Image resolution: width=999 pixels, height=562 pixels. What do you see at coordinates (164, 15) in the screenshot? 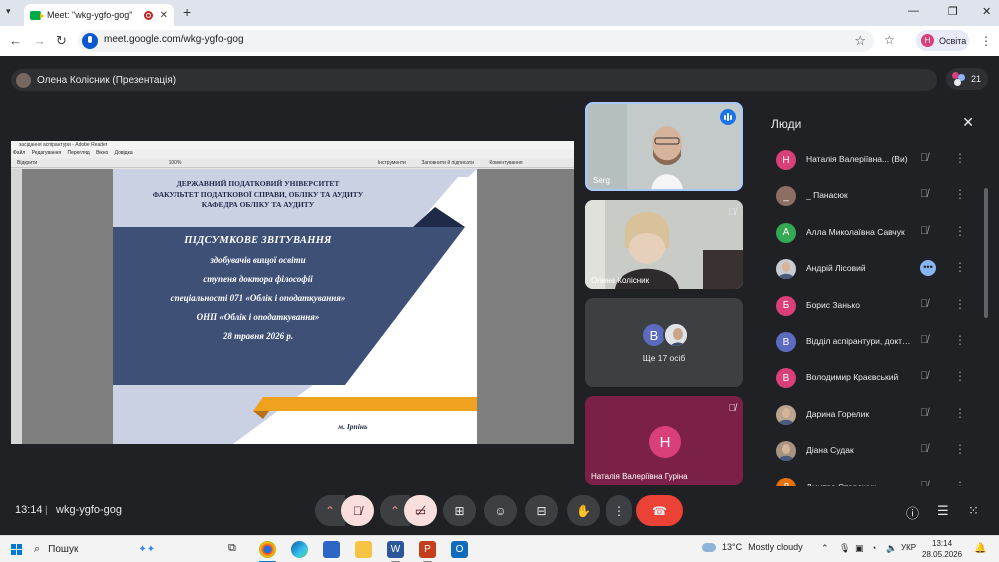
I see `tab-close-icon: ✕` at bounding box center [164, 15].